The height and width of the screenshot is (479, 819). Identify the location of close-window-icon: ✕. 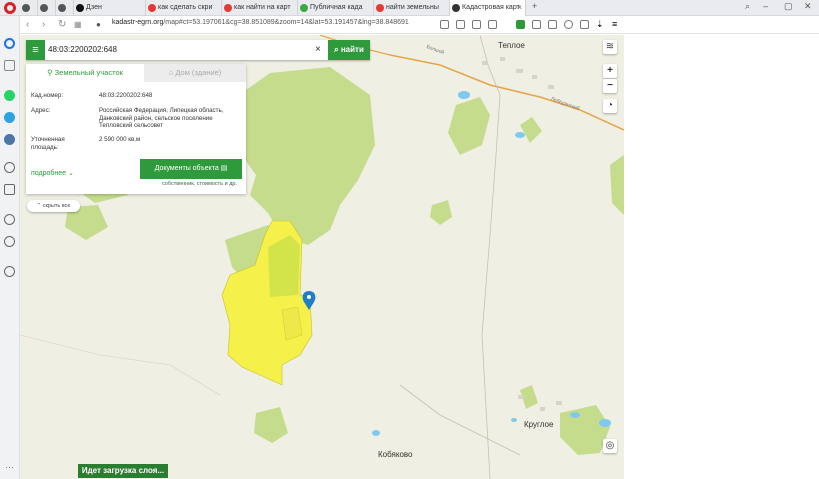
(808, 6).